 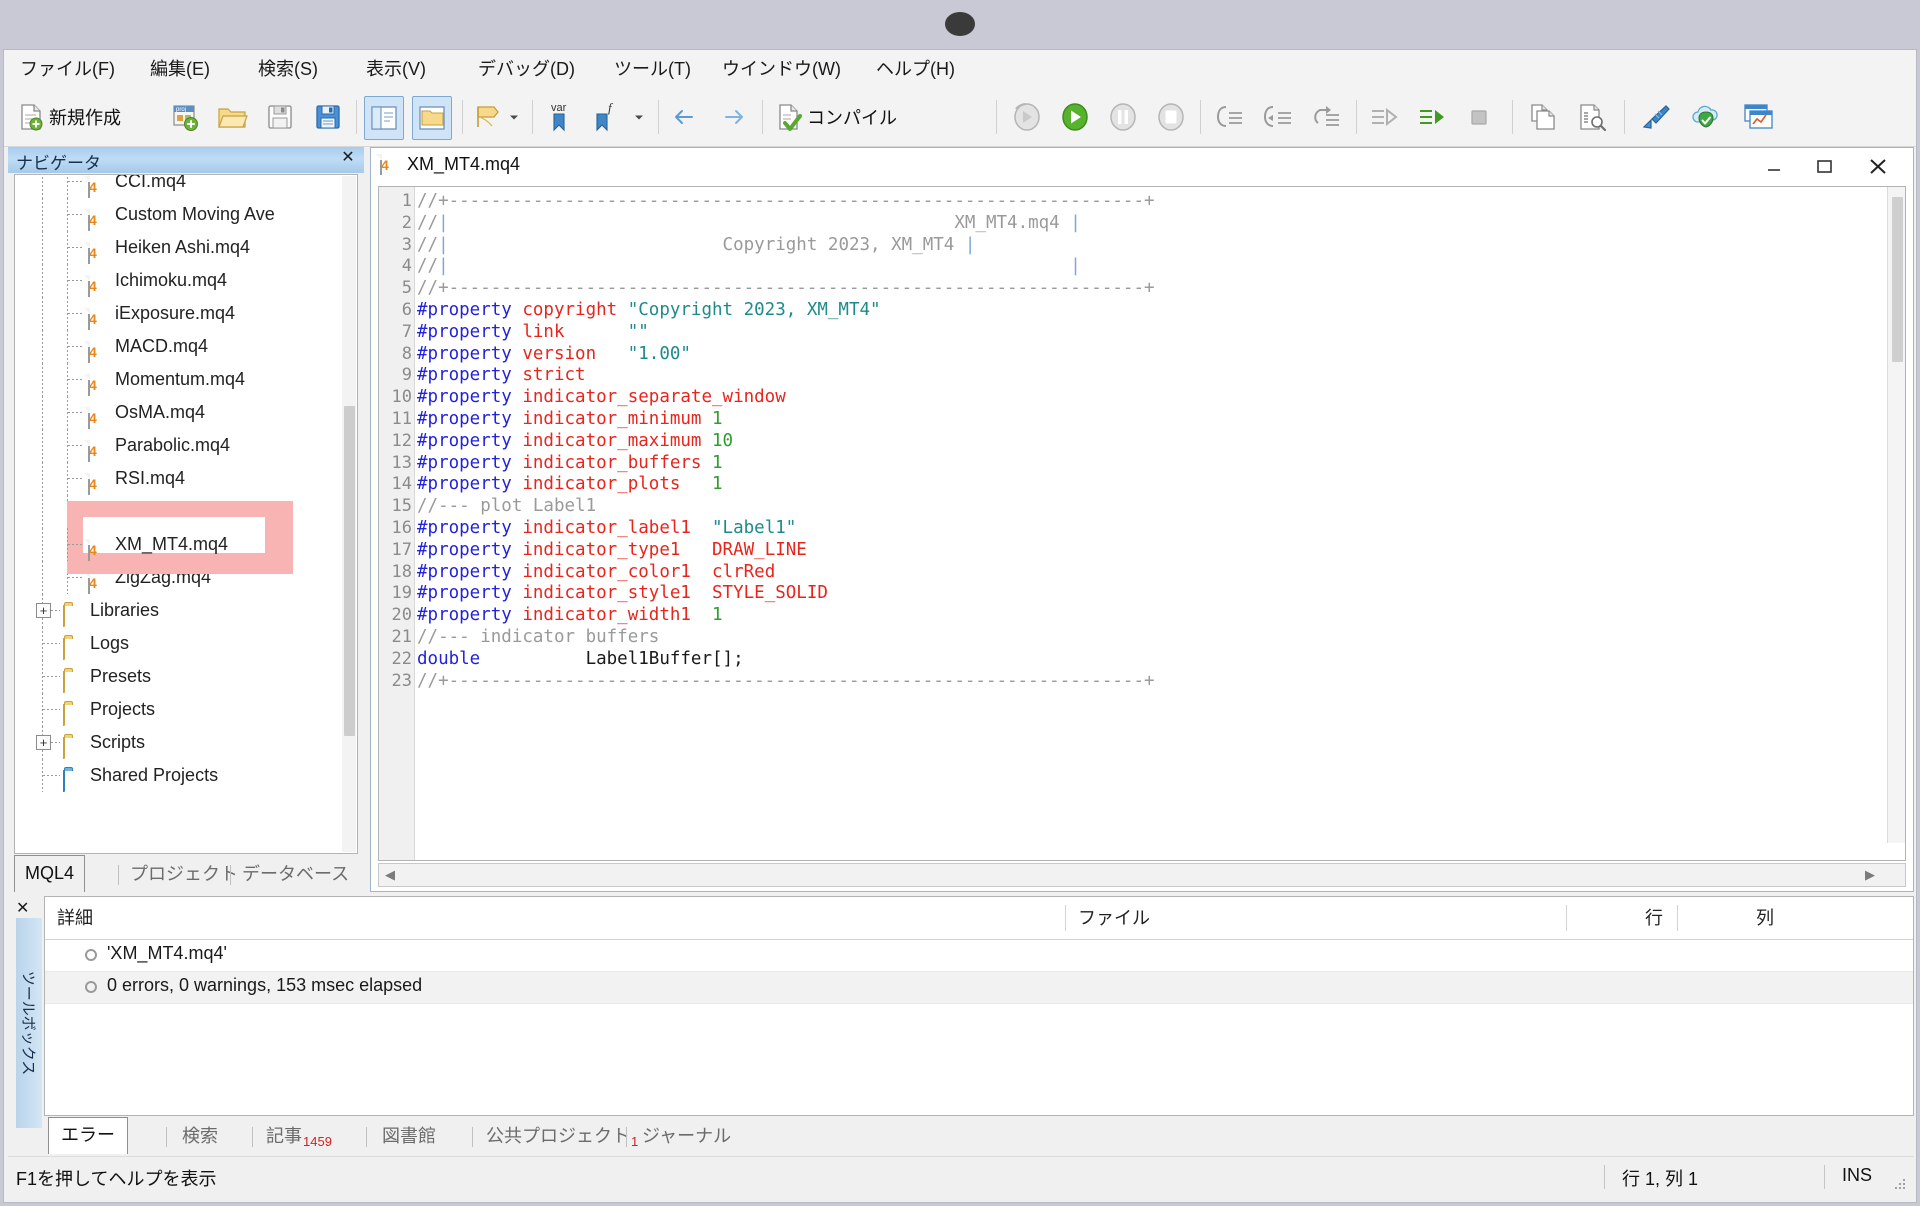 What do you see at coordinates (601, 398) in the screenshot?
I see `code-line: #property indicator_separate_window` at bounding box center [601, 398].